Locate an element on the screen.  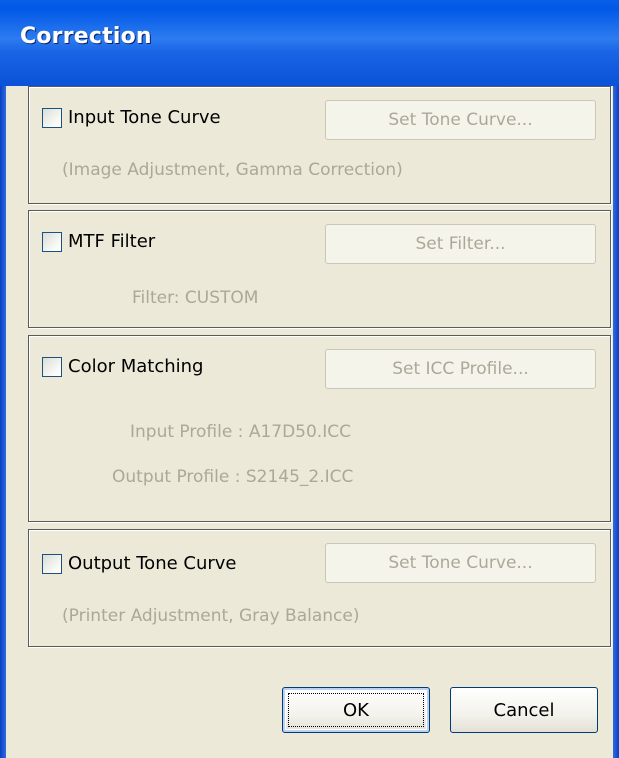
color-matching-checkbox is located at coordinates (52, 366).